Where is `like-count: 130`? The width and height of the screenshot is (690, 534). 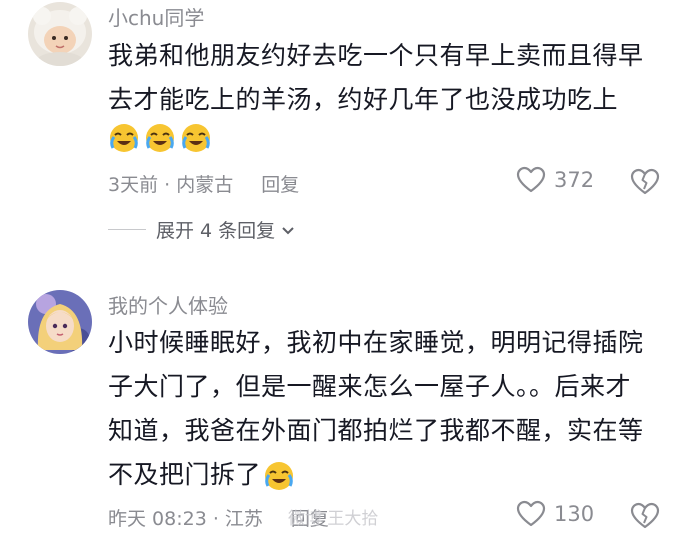
like-count: 130 is located at coordinates (574, 514).